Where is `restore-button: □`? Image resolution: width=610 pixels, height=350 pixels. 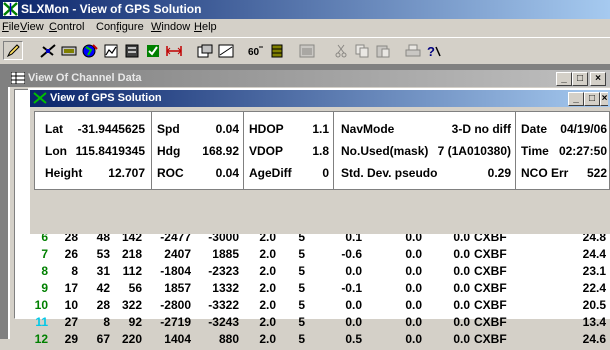 restore-button: □ is located at coordinates (580, 79).